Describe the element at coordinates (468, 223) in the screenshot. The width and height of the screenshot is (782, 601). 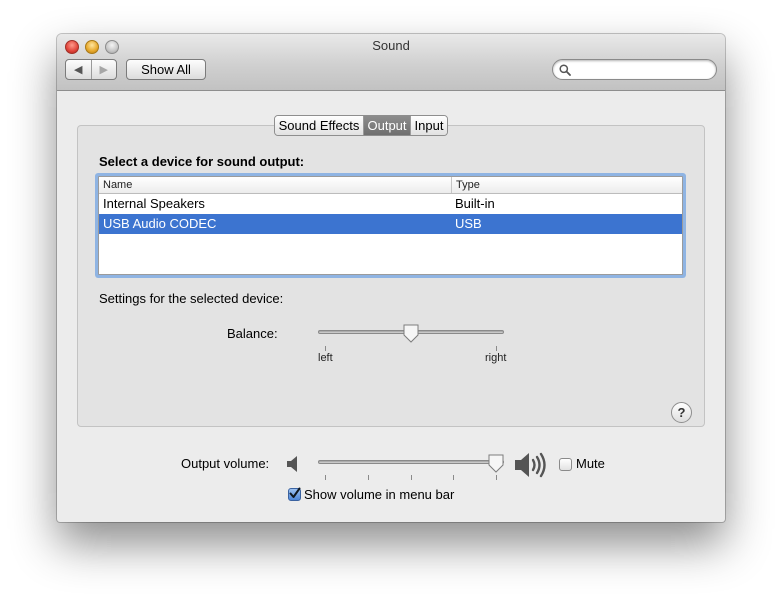
I see `device-type: USB` at that location.